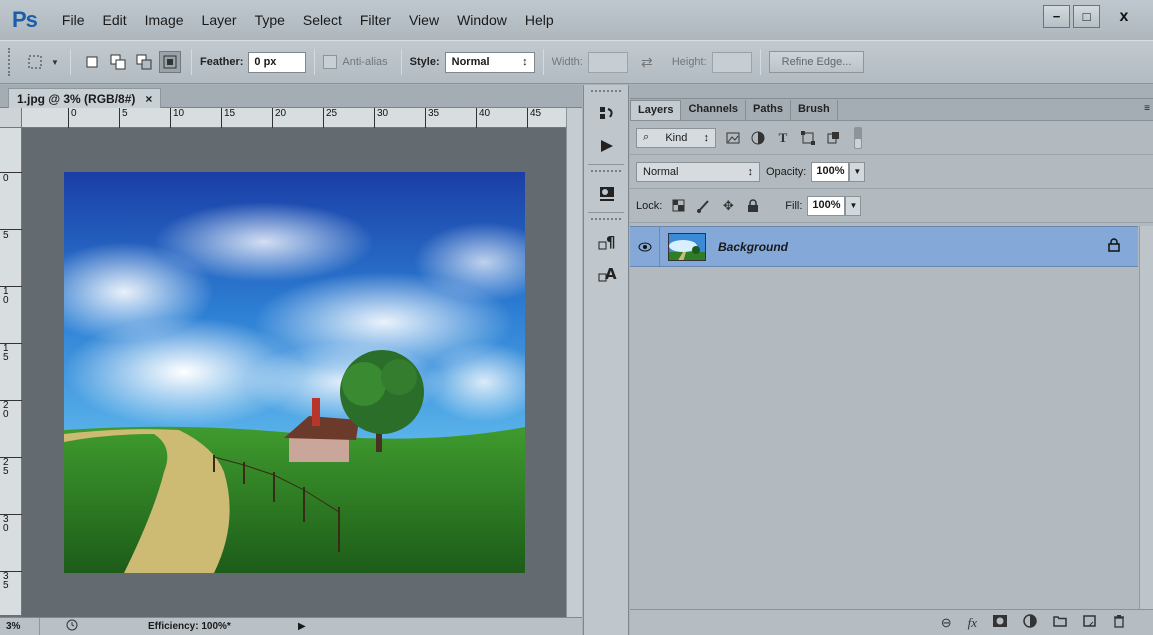 The height and width of the screenshot is (635, 1153). What do you see at coordinates (55, 62) in the screenshot?
I see `tool-preset-dropdown-icon: ▼` at bounding box center [55, 62].